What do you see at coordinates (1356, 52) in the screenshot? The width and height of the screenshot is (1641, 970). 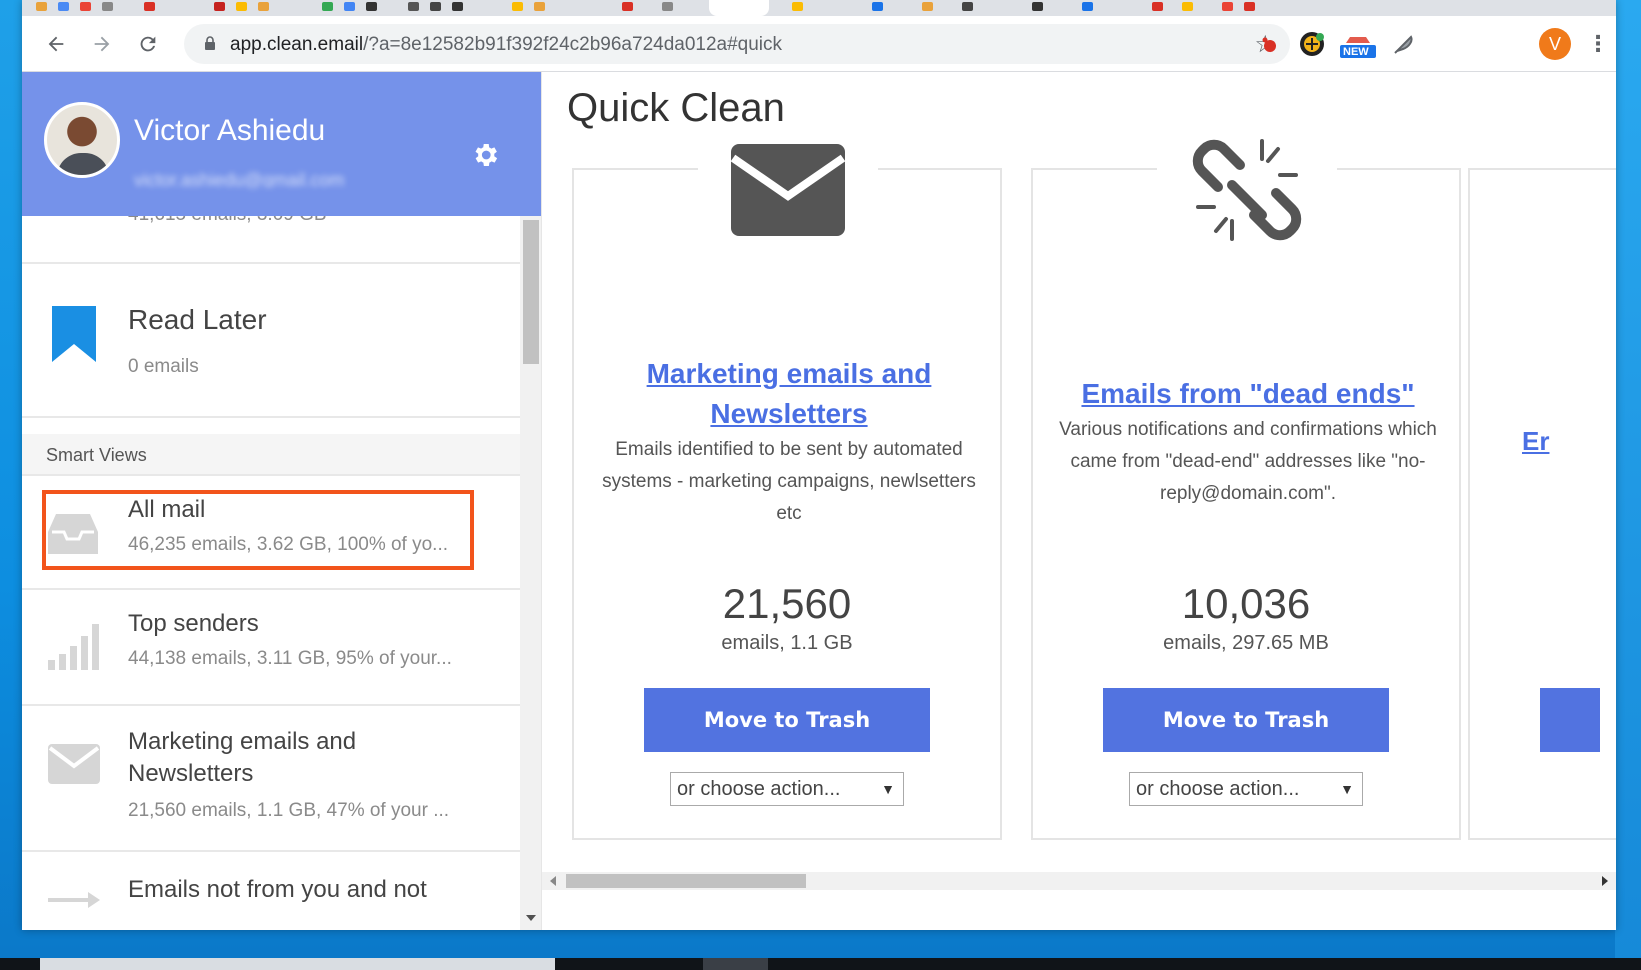 I see `new-badge: NEW` at bounding box center [1356, 52].